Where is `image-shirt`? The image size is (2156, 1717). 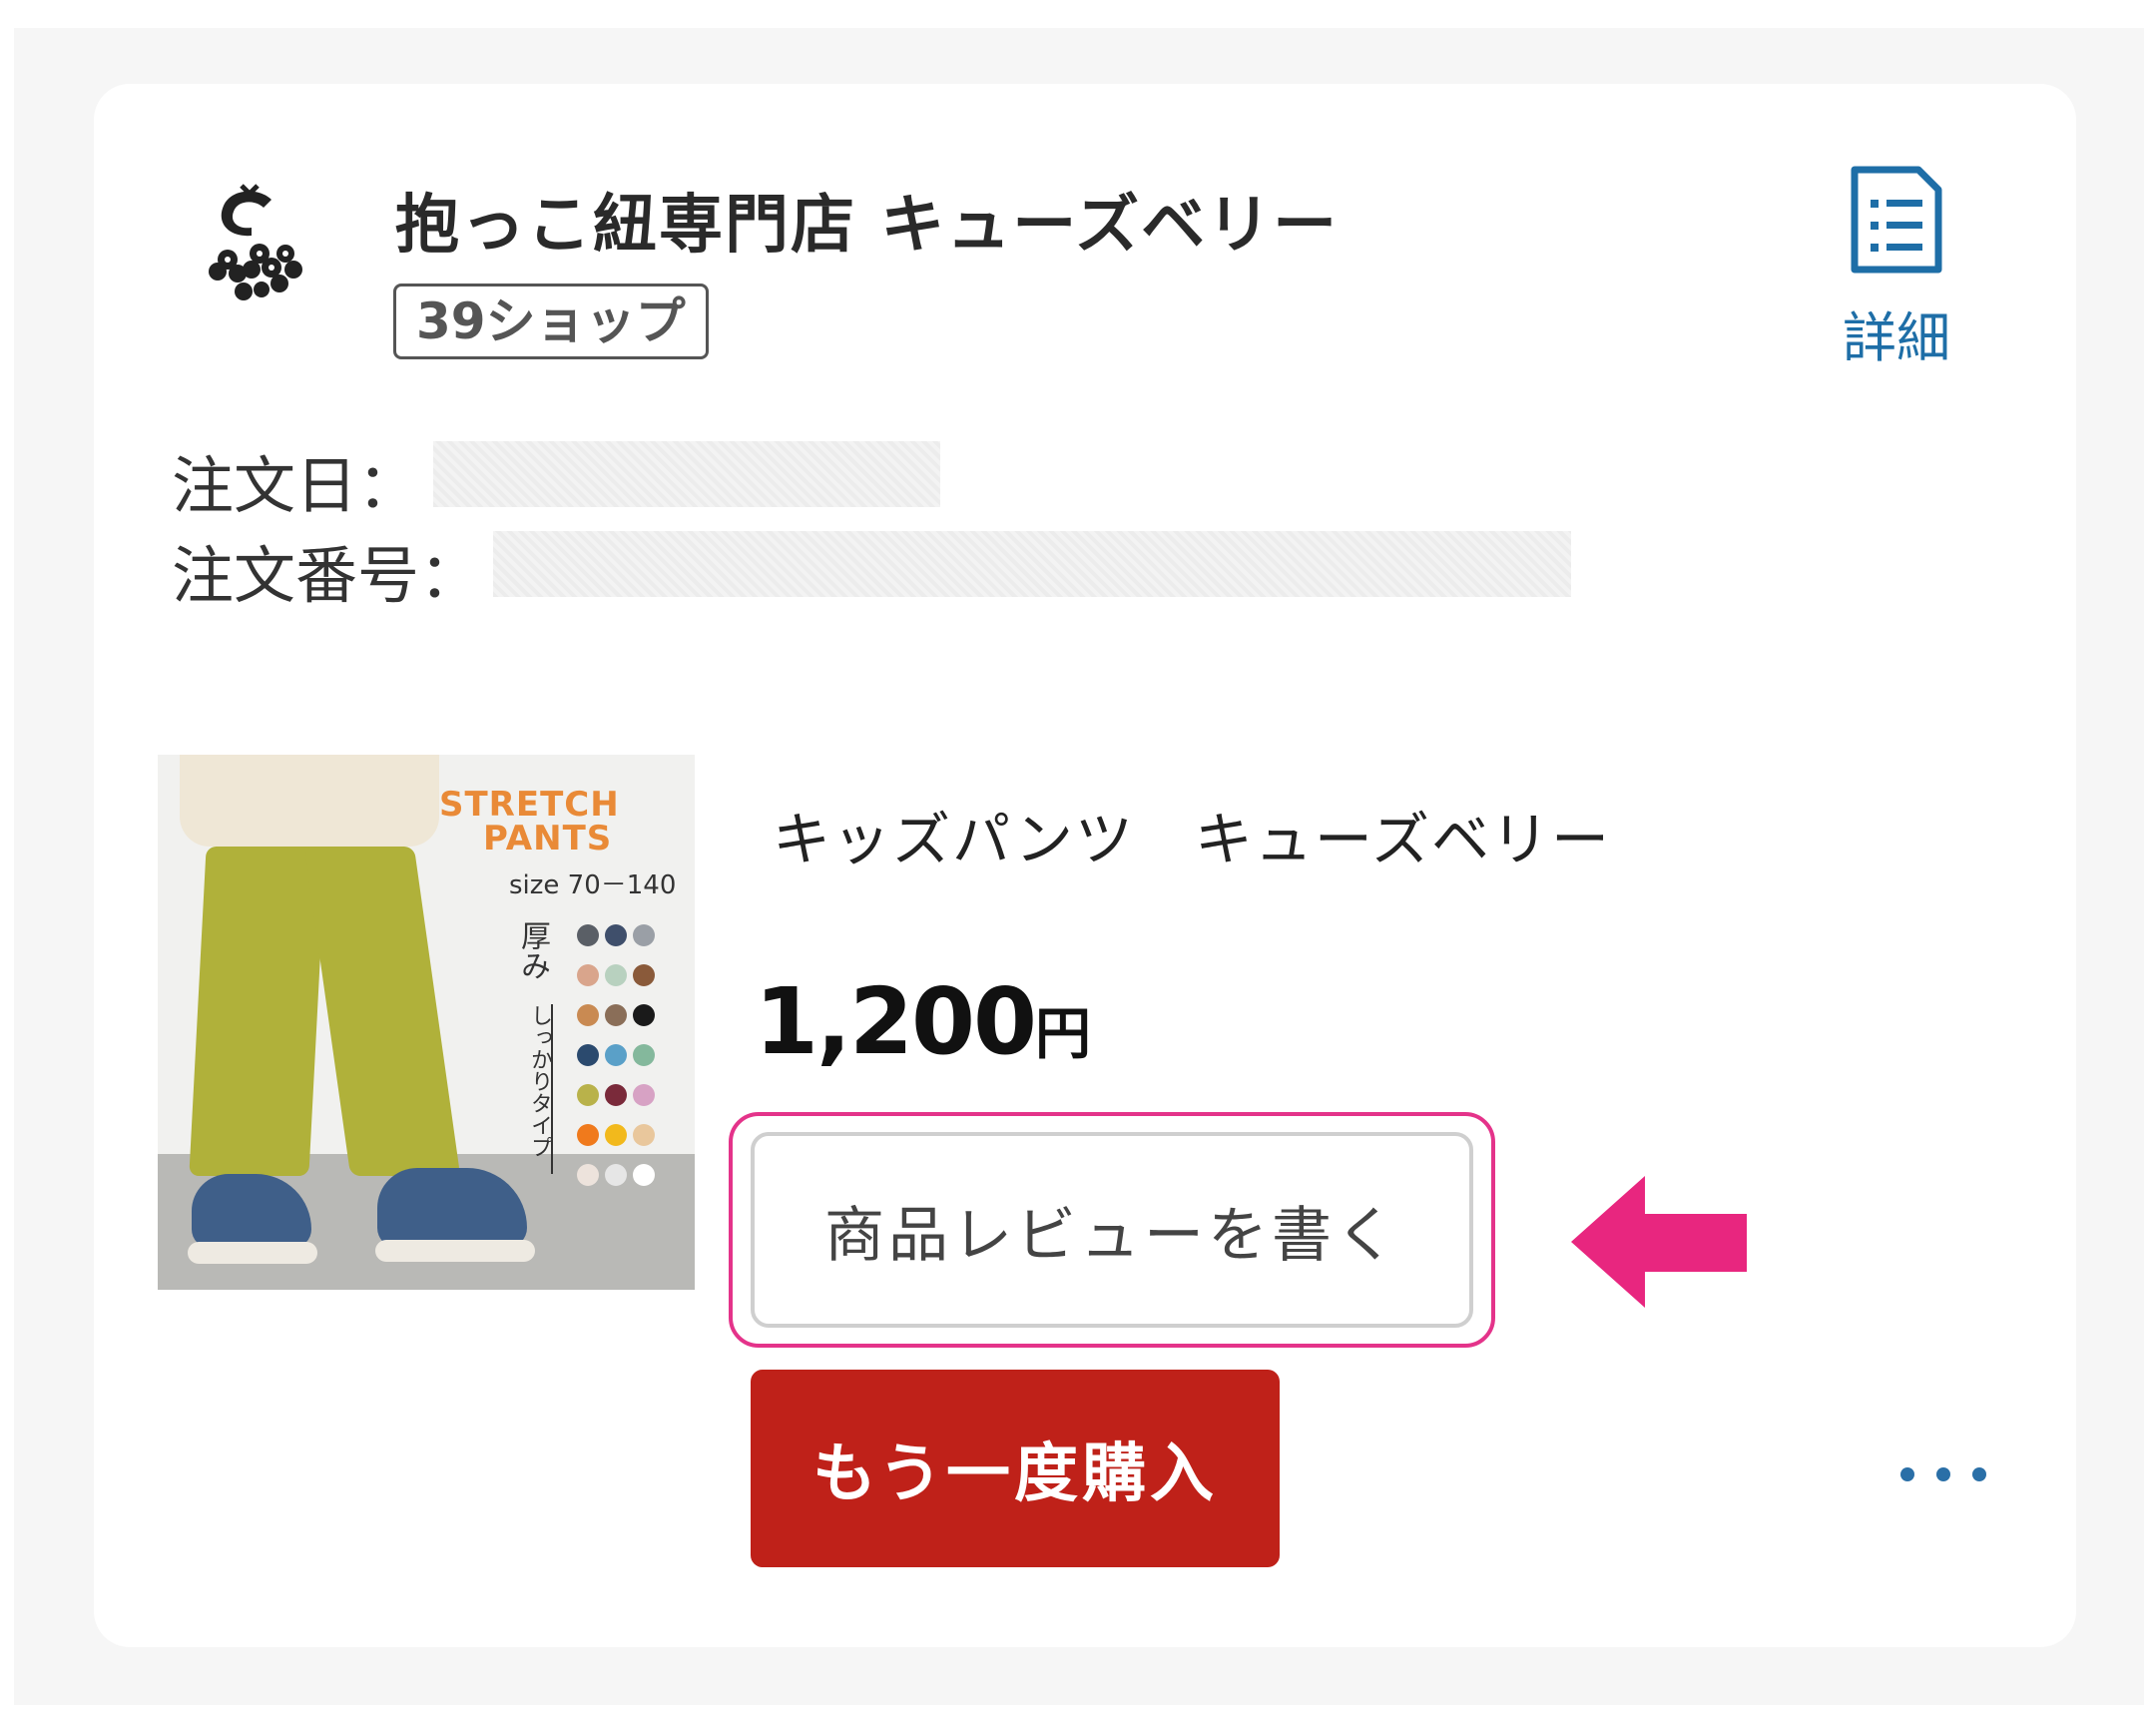
image-shirt is located at coordinates (309, 801).